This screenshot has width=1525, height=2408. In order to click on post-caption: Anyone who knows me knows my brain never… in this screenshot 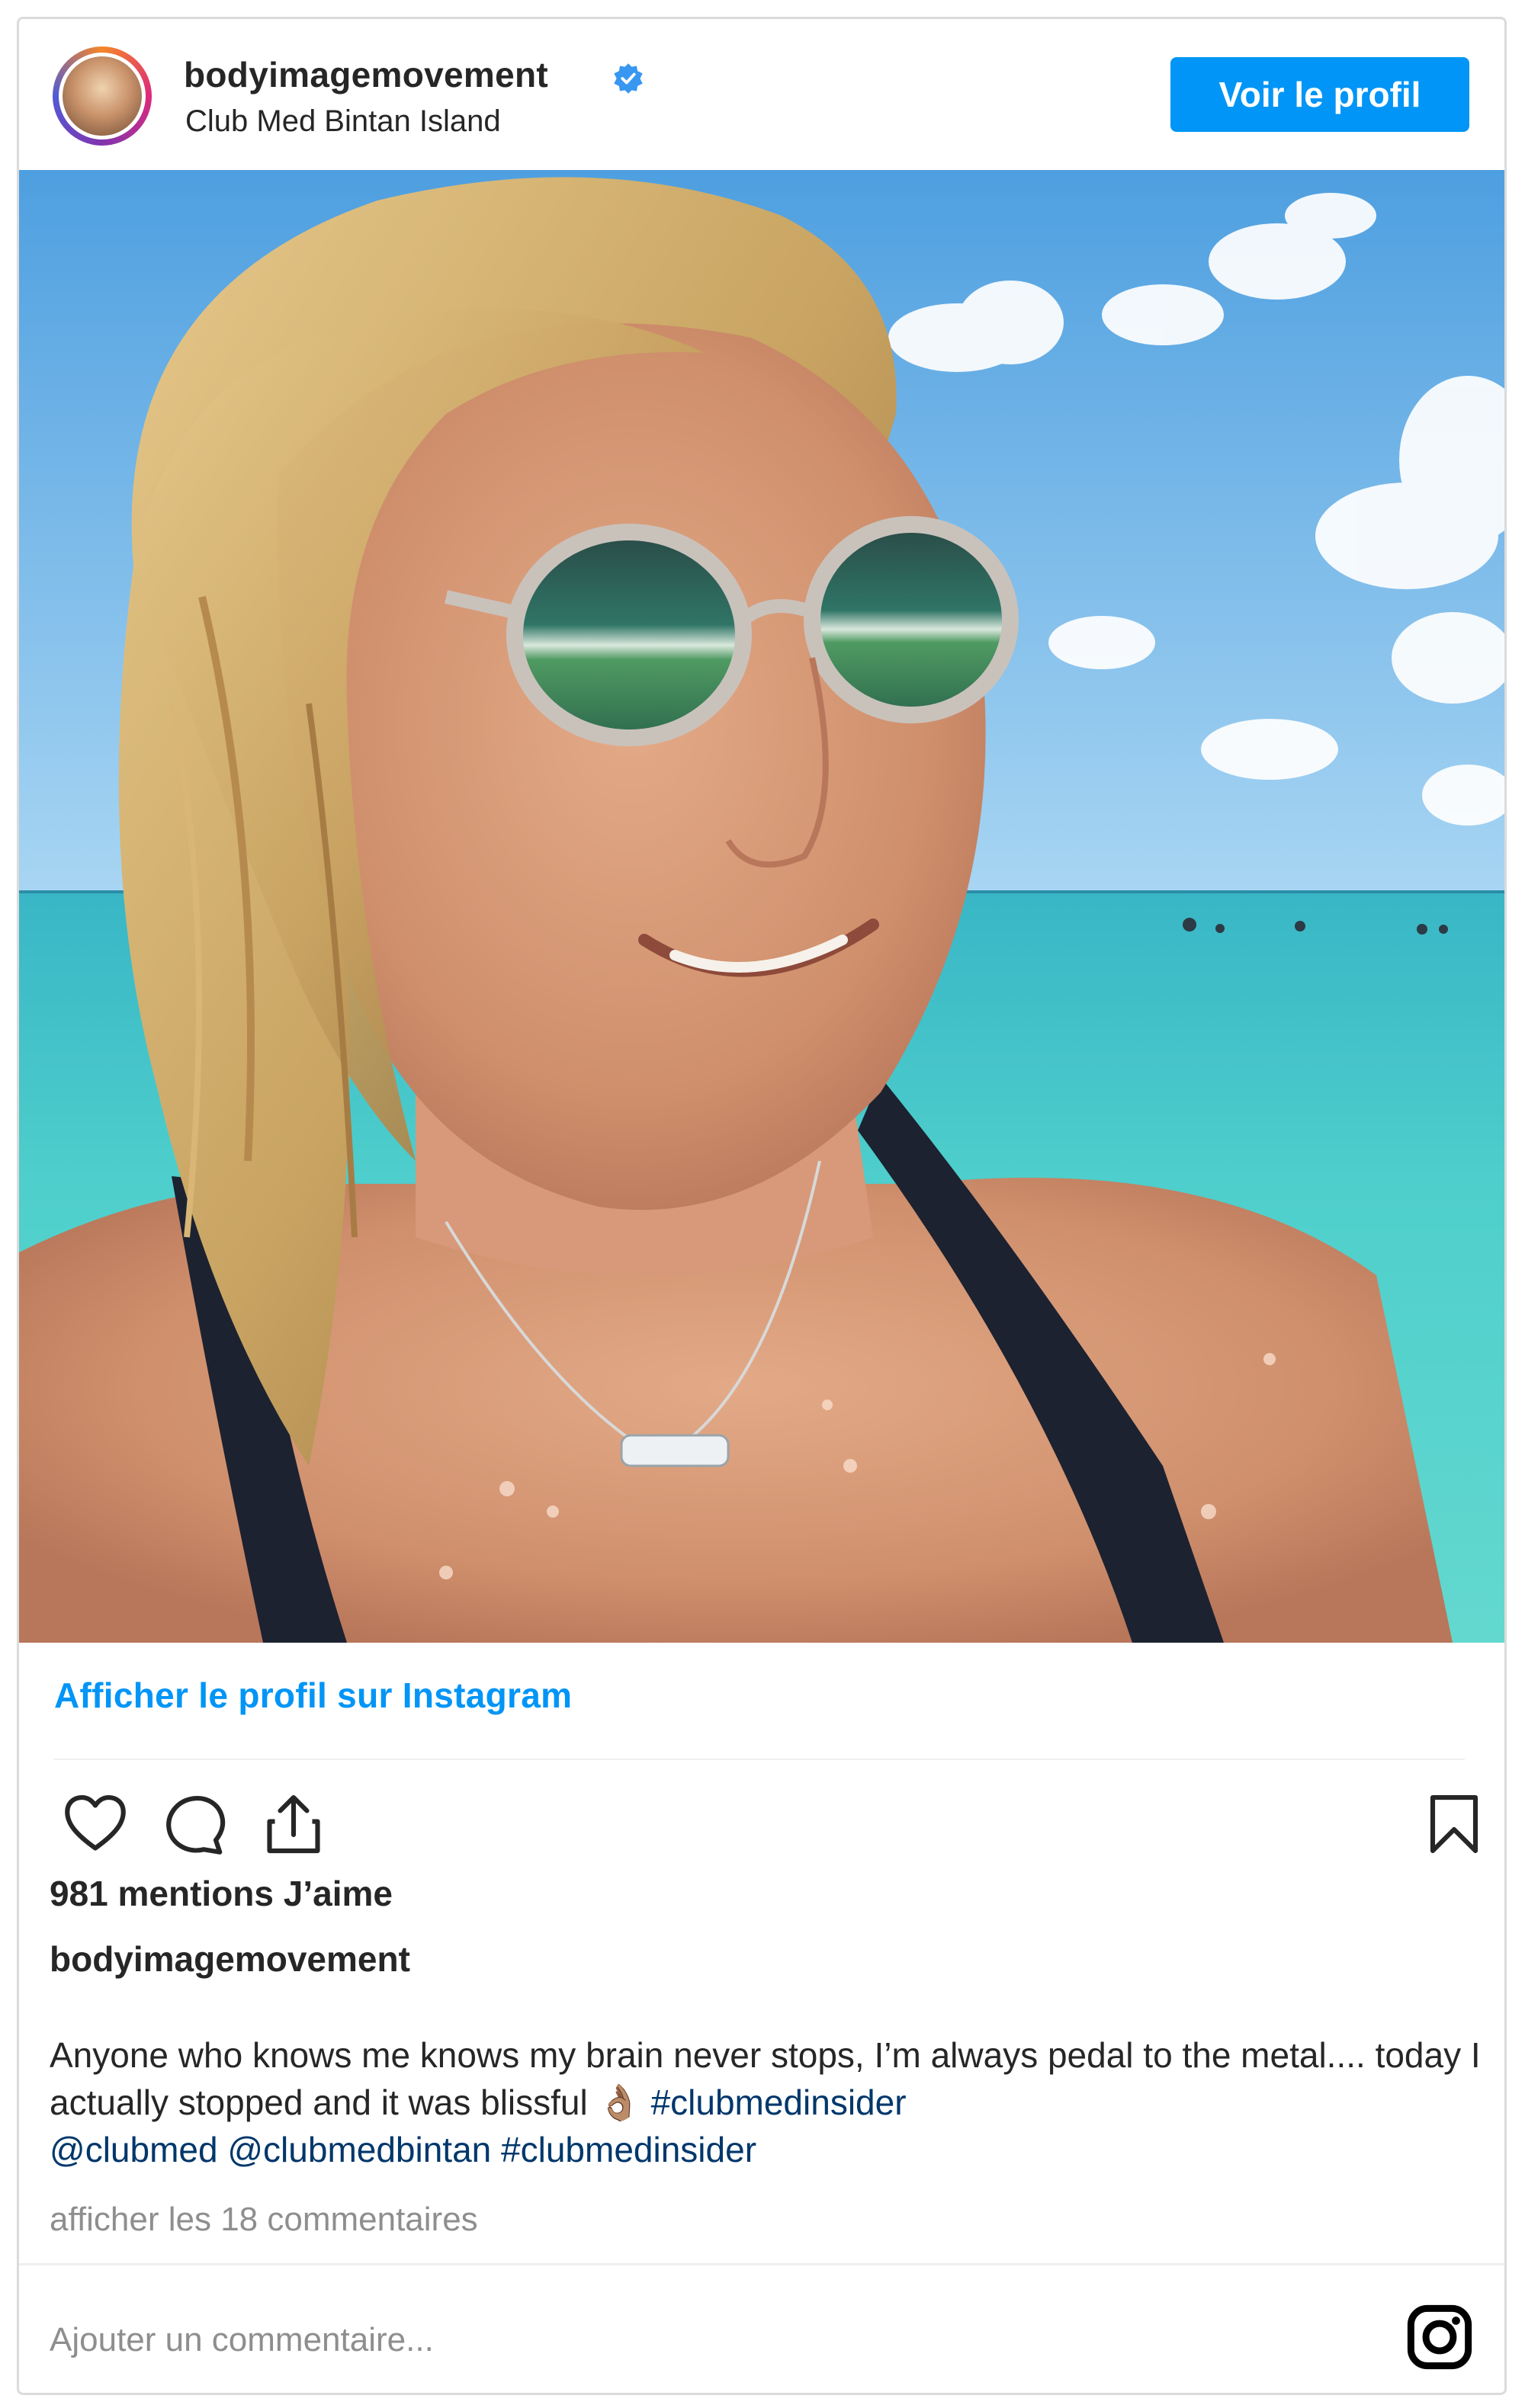, I will do `click(766, 2102)`.